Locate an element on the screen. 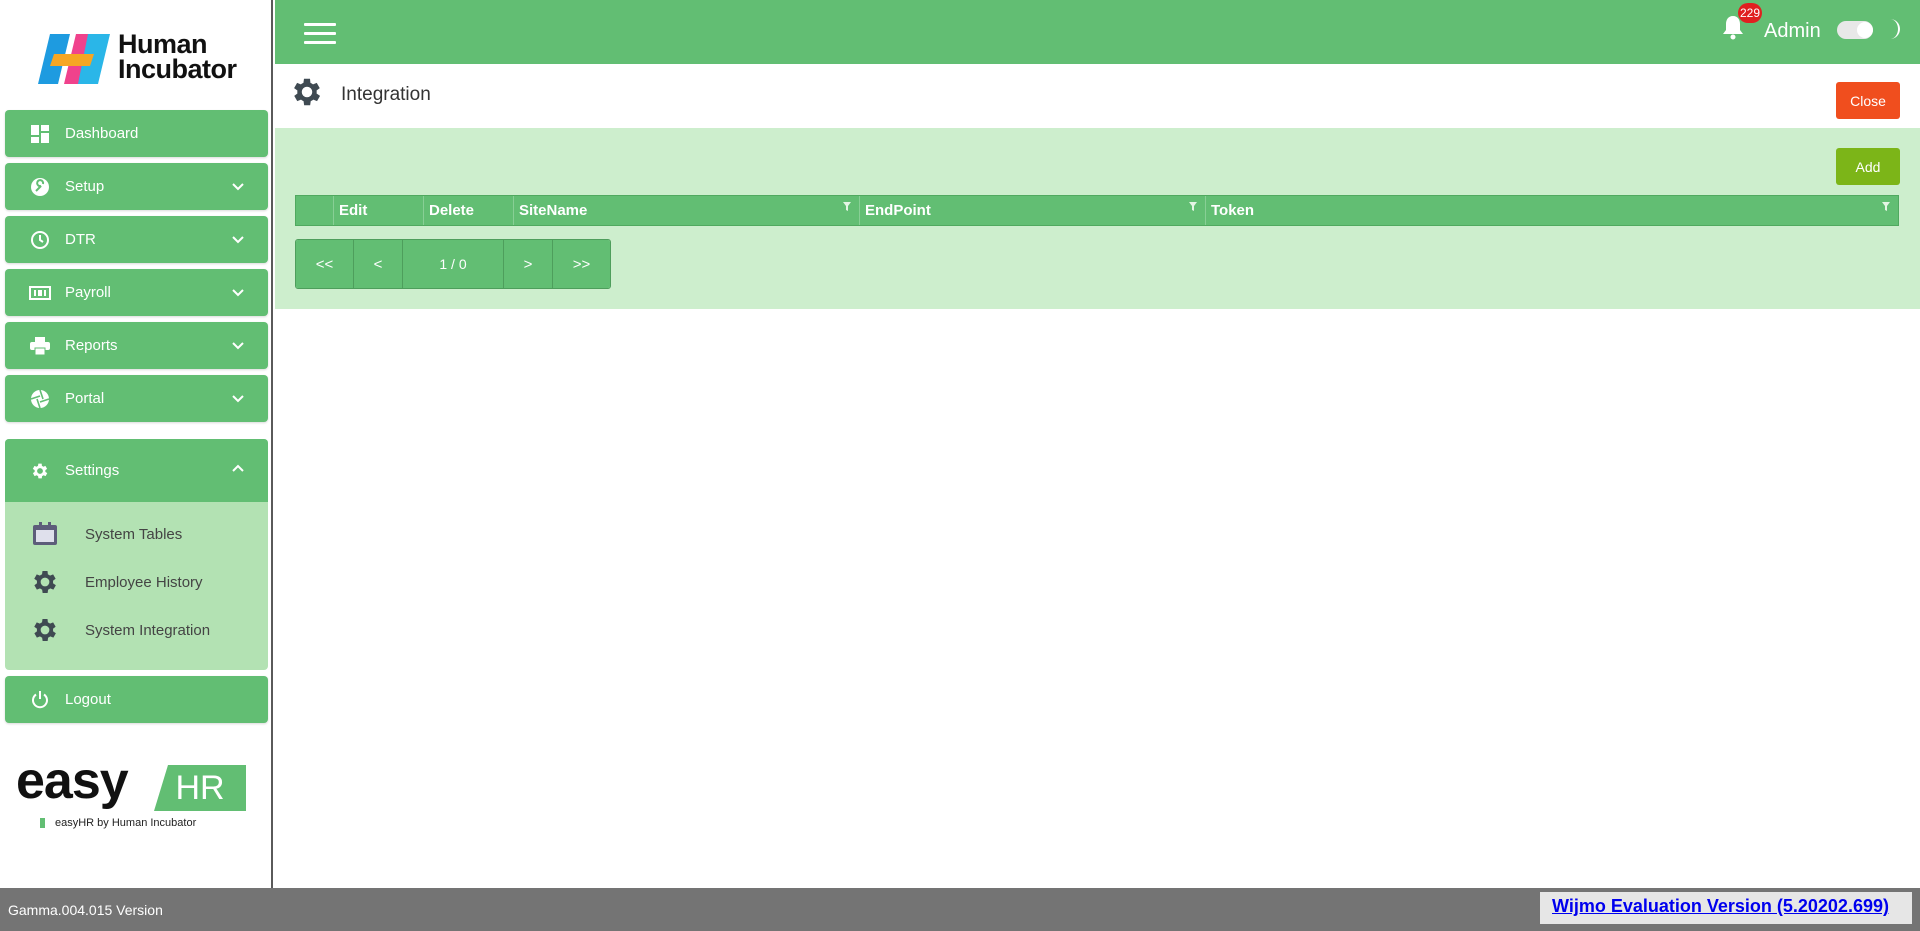 This screenshot has width=1920, height=931. hamburger-menu-icon is located at coordinates (320, 34).